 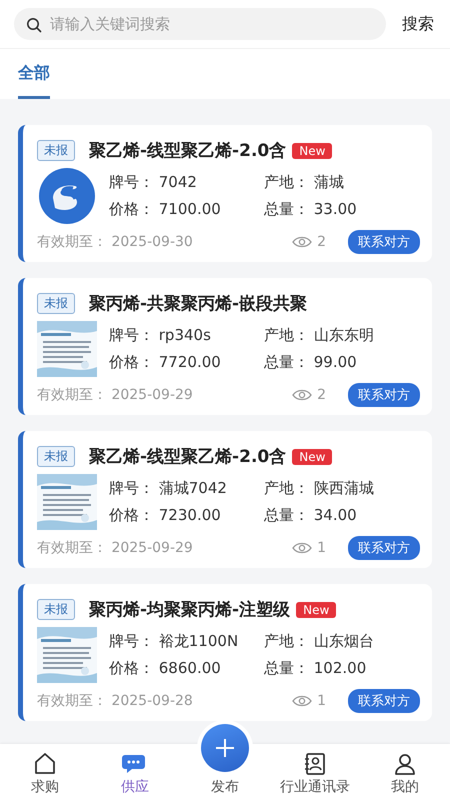 What do you see at coordinates (198, 304) in the screenshot?
I see `listing-title: 聚丙烯-共聚聚丙烯-嵌段共聚` at bounding box center [198, 304].